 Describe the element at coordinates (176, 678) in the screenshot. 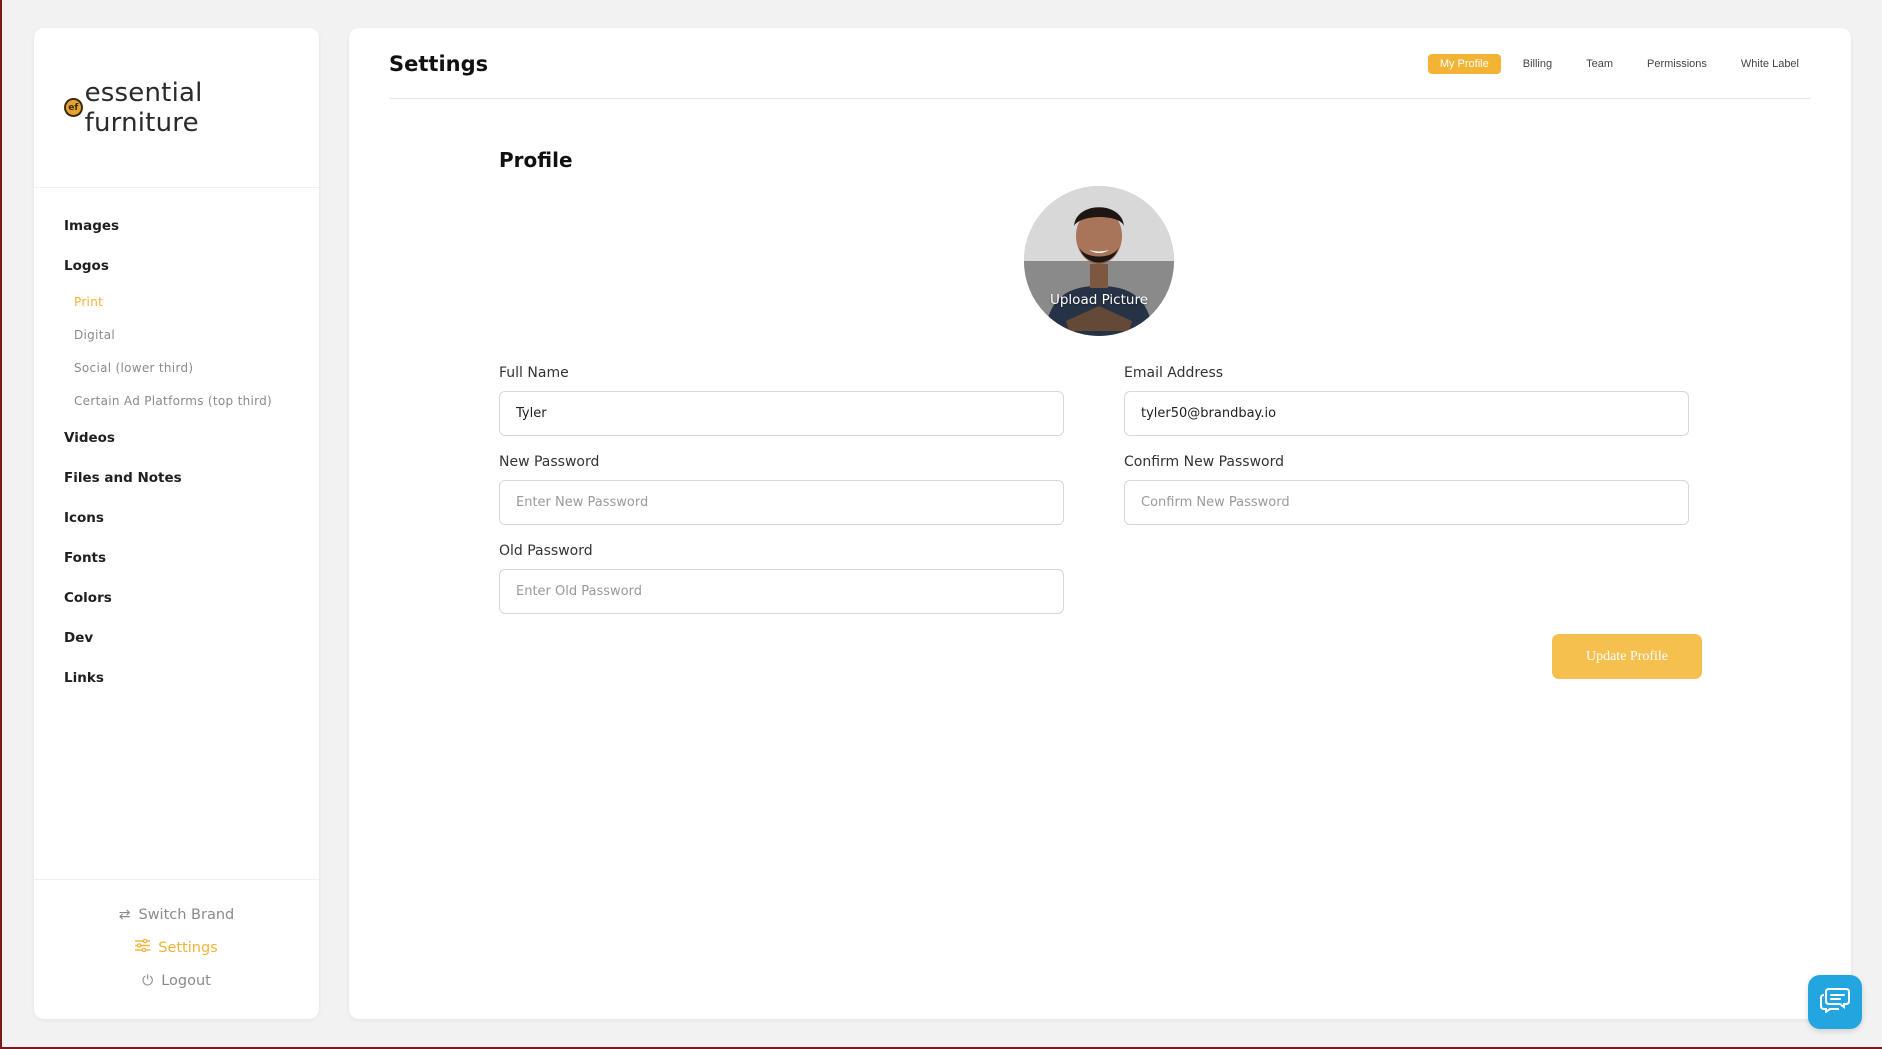

I see `sidebar-item-links: Links` at that location.